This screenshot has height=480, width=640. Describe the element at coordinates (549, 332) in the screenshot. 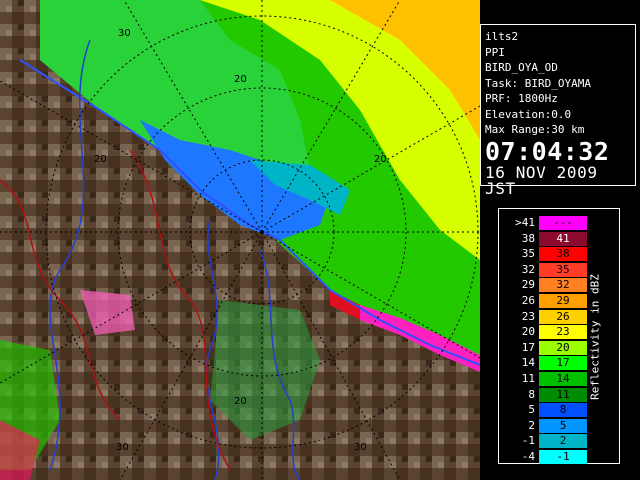

I see `legend-row: 20 23` at that location.